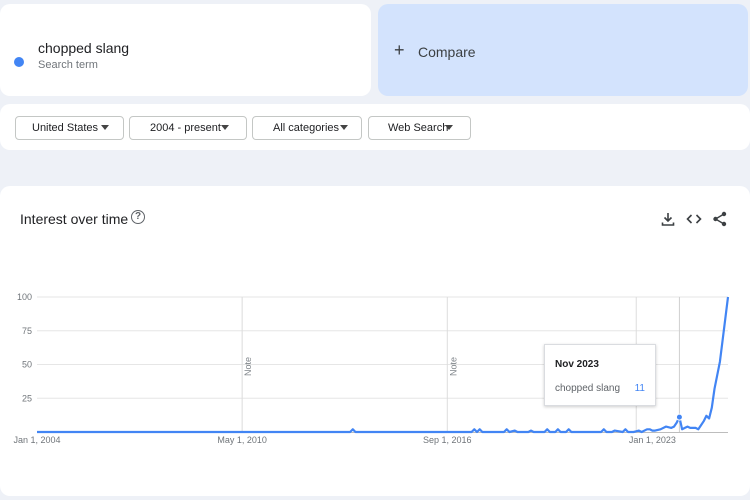  What do you see at coordinates (447, 440) in the screenshot?
I see `x-tick-label: Sep 1, 2016` at bounding box center [447, 440].